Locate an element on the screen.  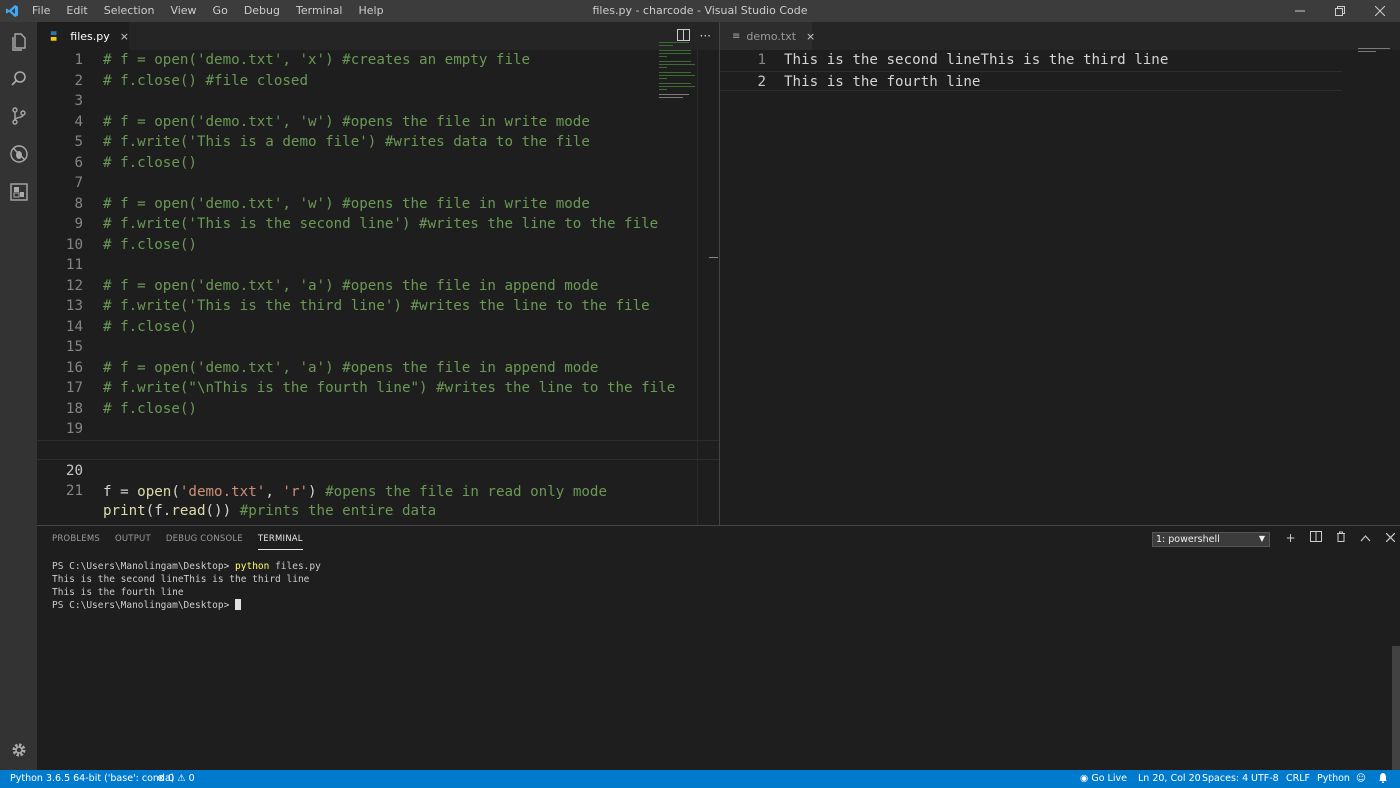
explorer-icon is located at coordinates (18, 42).